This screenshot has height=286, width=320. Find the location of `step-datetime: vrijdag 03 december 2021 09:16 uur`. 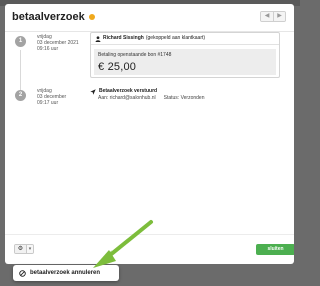

step-datetime: vrijdag 03 december 2021 09:16 uur is located at coordinates (58, 43).